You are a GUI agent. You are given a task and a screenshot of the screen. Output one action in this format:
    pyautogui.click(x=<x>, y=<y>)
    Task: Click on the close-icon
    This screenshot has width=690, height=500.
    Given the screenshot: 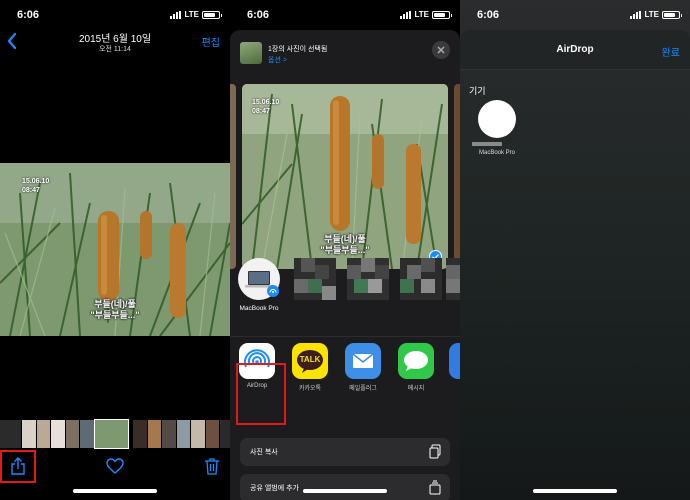 What is the action you would take?
    pyautogui.click(x=441, y=50)
    